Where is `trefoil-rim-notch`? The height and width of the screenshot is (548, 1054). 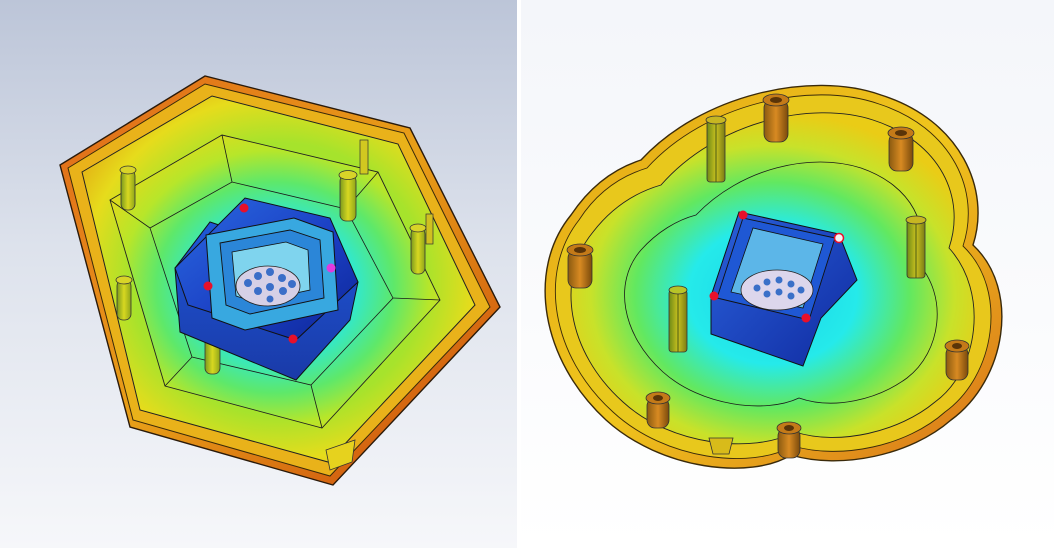 trefoil-rim-notch is located at coordinates (721, 446).